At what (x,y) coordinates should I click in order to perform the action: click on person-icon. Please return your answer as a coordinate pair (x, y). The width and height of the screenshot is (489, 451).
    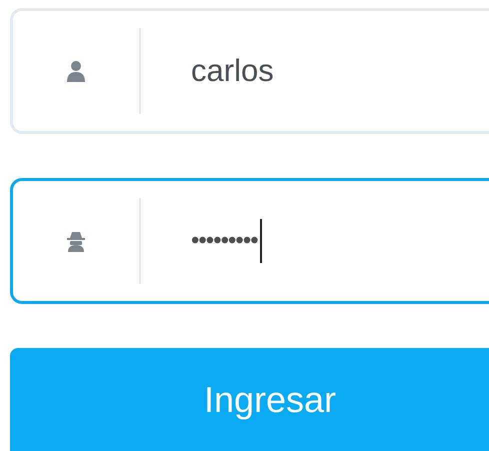
    Looking at the image, I should click on (76, 71).